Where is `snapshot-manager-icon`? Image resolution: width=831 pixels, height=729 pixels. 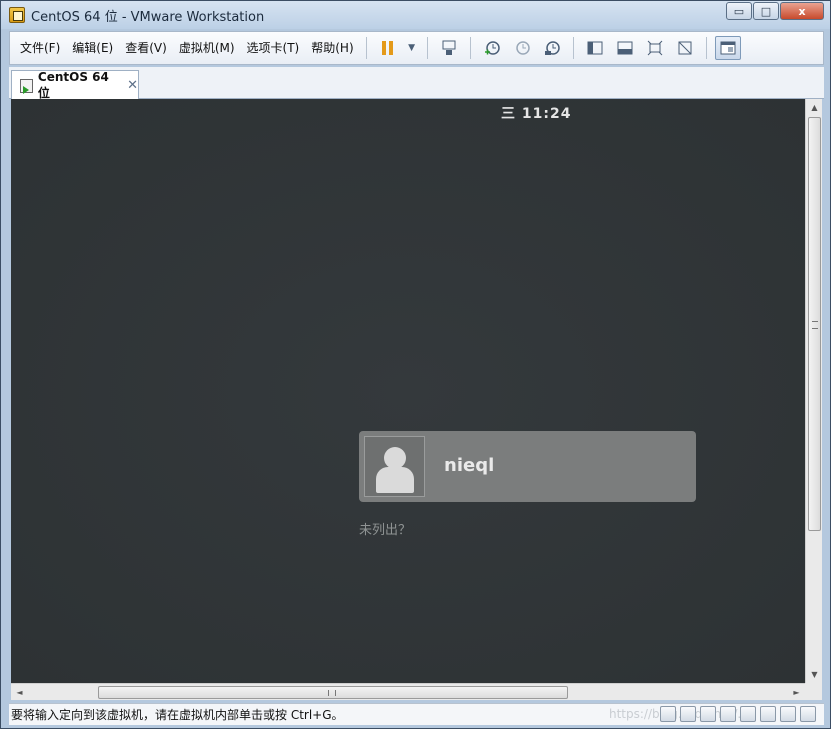 snapshot-manager-icon is located at coordinates (552, 48).